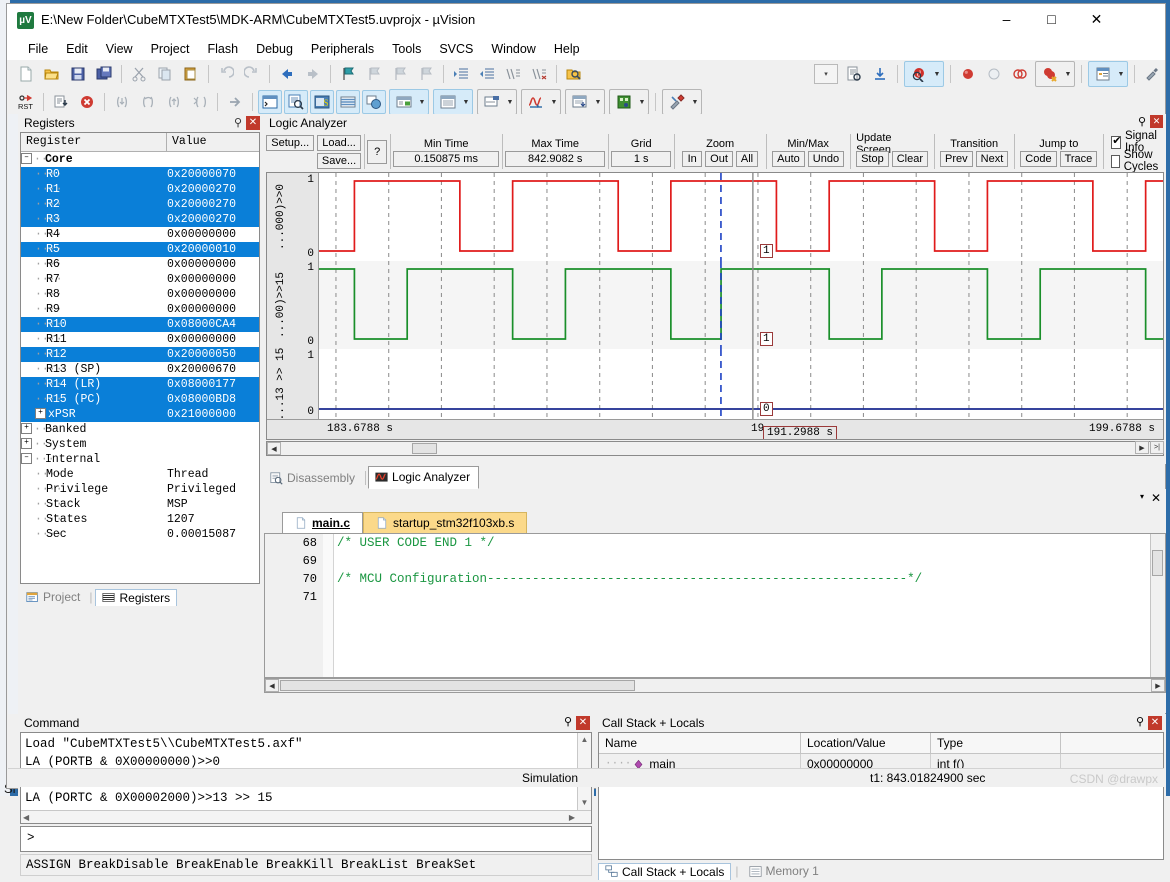 This screenshot has height=882, width=1170. Describe the element at coordinates (77, 49) in the screenshot. I see `menu-item-edit: Edit` at that location.